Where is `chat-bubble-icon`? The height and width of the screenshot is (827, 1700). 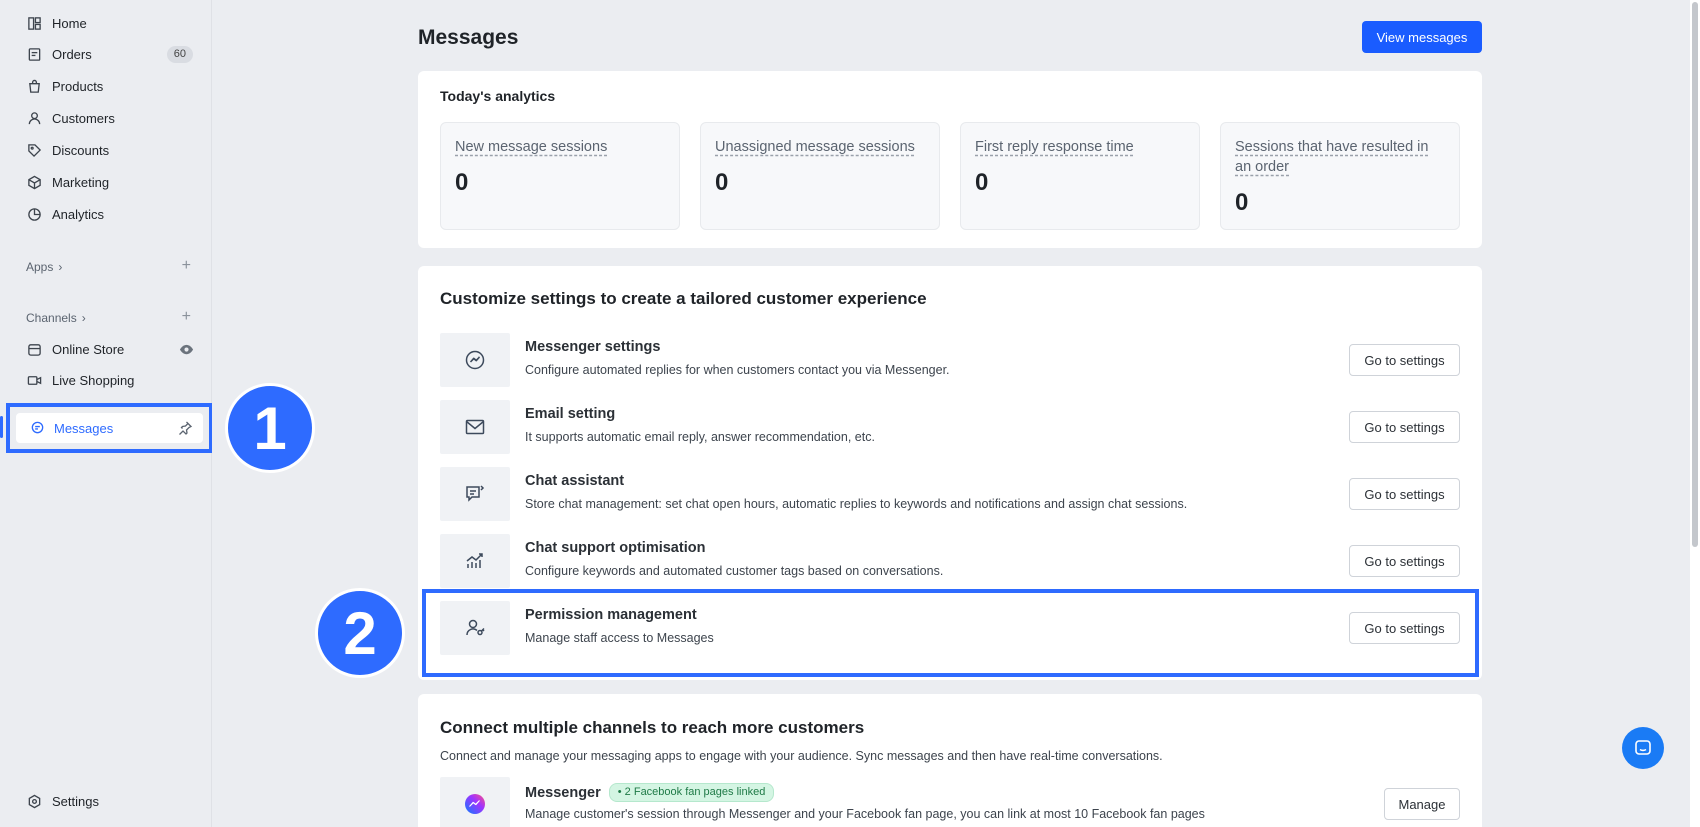
chat-bubble-icon is located at coordinates (1643, 747).